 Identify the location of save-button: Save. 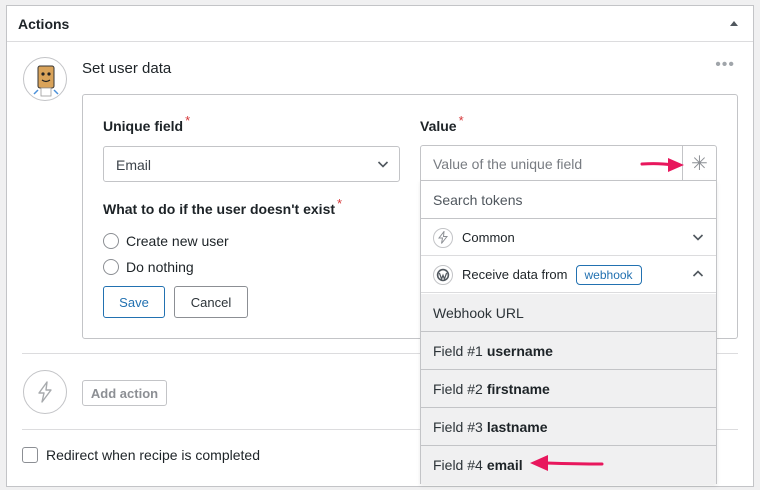
(134, 302).